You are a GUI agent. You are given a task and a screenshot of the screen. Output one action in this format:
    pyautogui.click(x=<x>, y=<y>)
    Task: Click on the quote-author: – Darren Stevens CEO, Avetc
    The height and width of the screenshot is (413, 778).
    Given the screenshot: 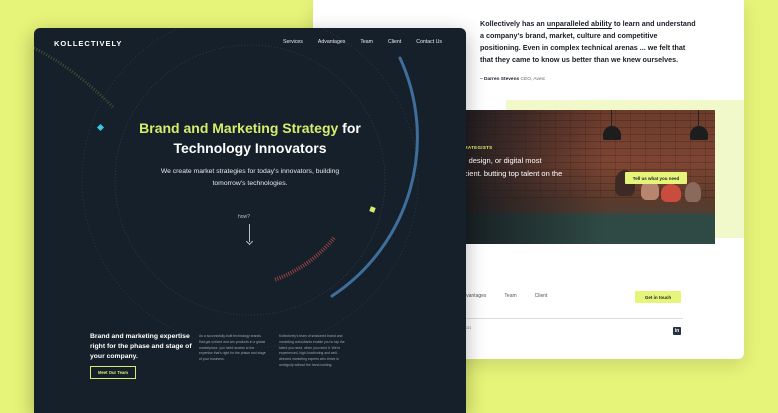 What is the action you would take?
    pyautogui.click(x=512, y=79)
    